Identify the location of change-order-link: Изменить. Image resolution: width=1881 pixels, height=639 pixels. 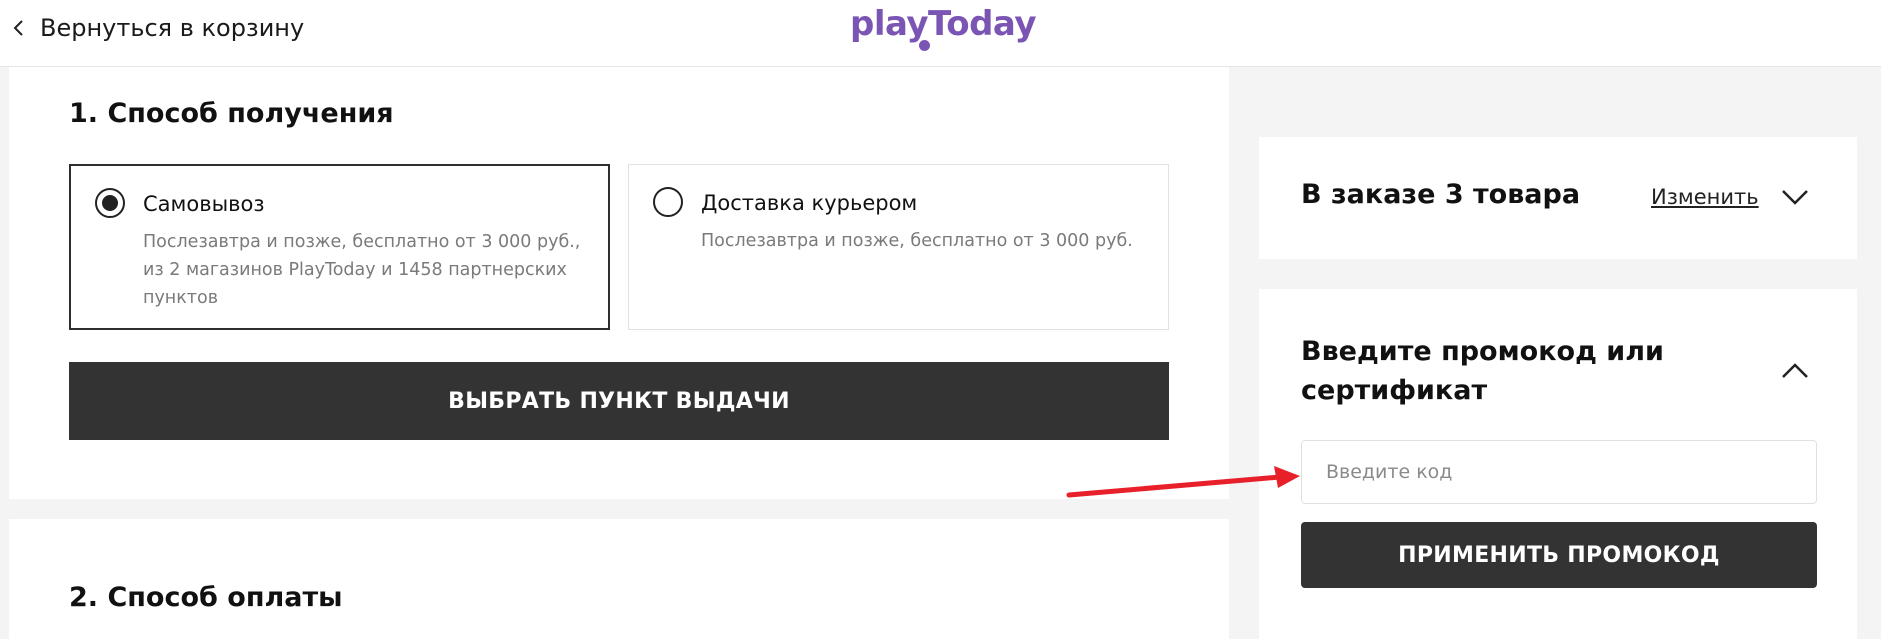
(1705, 197).